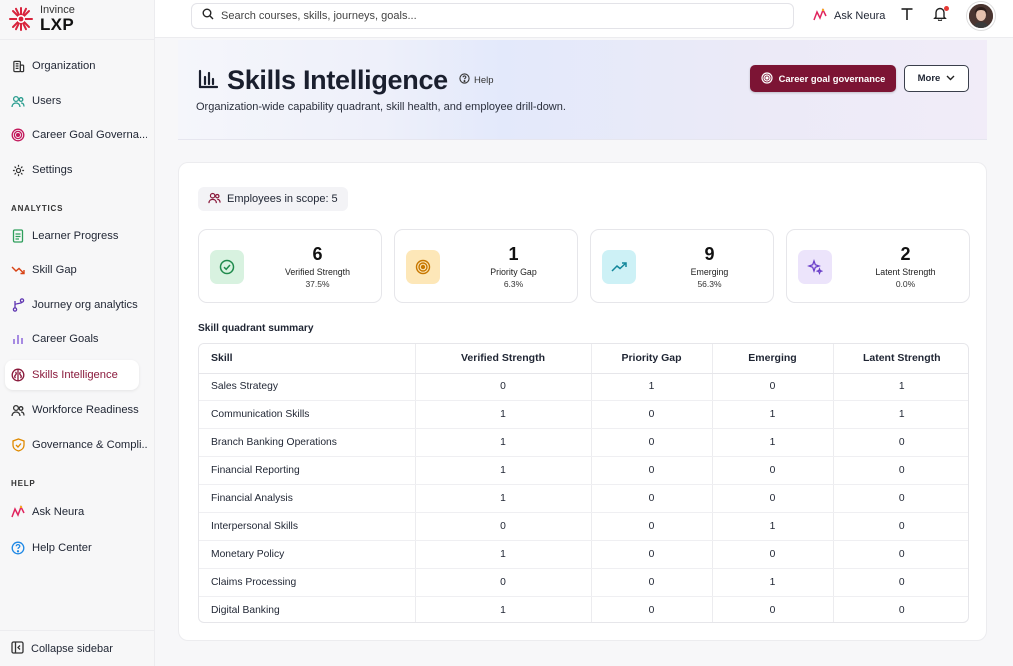 The height and width of the screenshot is (666, 1013). What do you see at coordinates (307, 554) in the screenshot?
I see `skill-name: Monetary Policy` at bounding box center [307, 554].